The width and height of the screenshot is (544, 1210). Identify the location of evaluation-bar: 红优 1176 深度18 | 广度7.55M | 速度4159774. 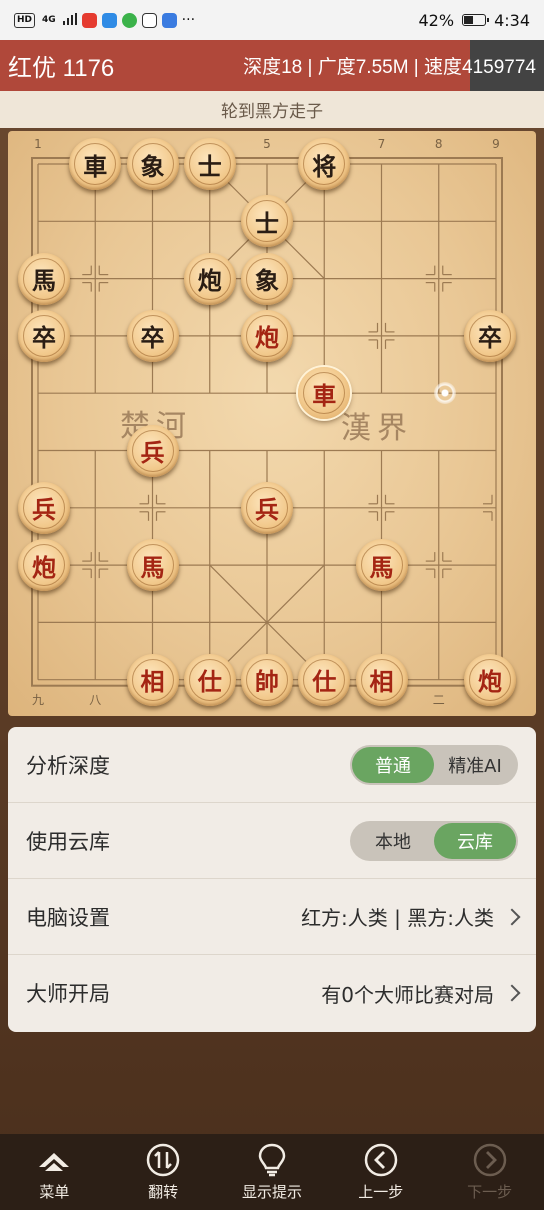
(272, 65).